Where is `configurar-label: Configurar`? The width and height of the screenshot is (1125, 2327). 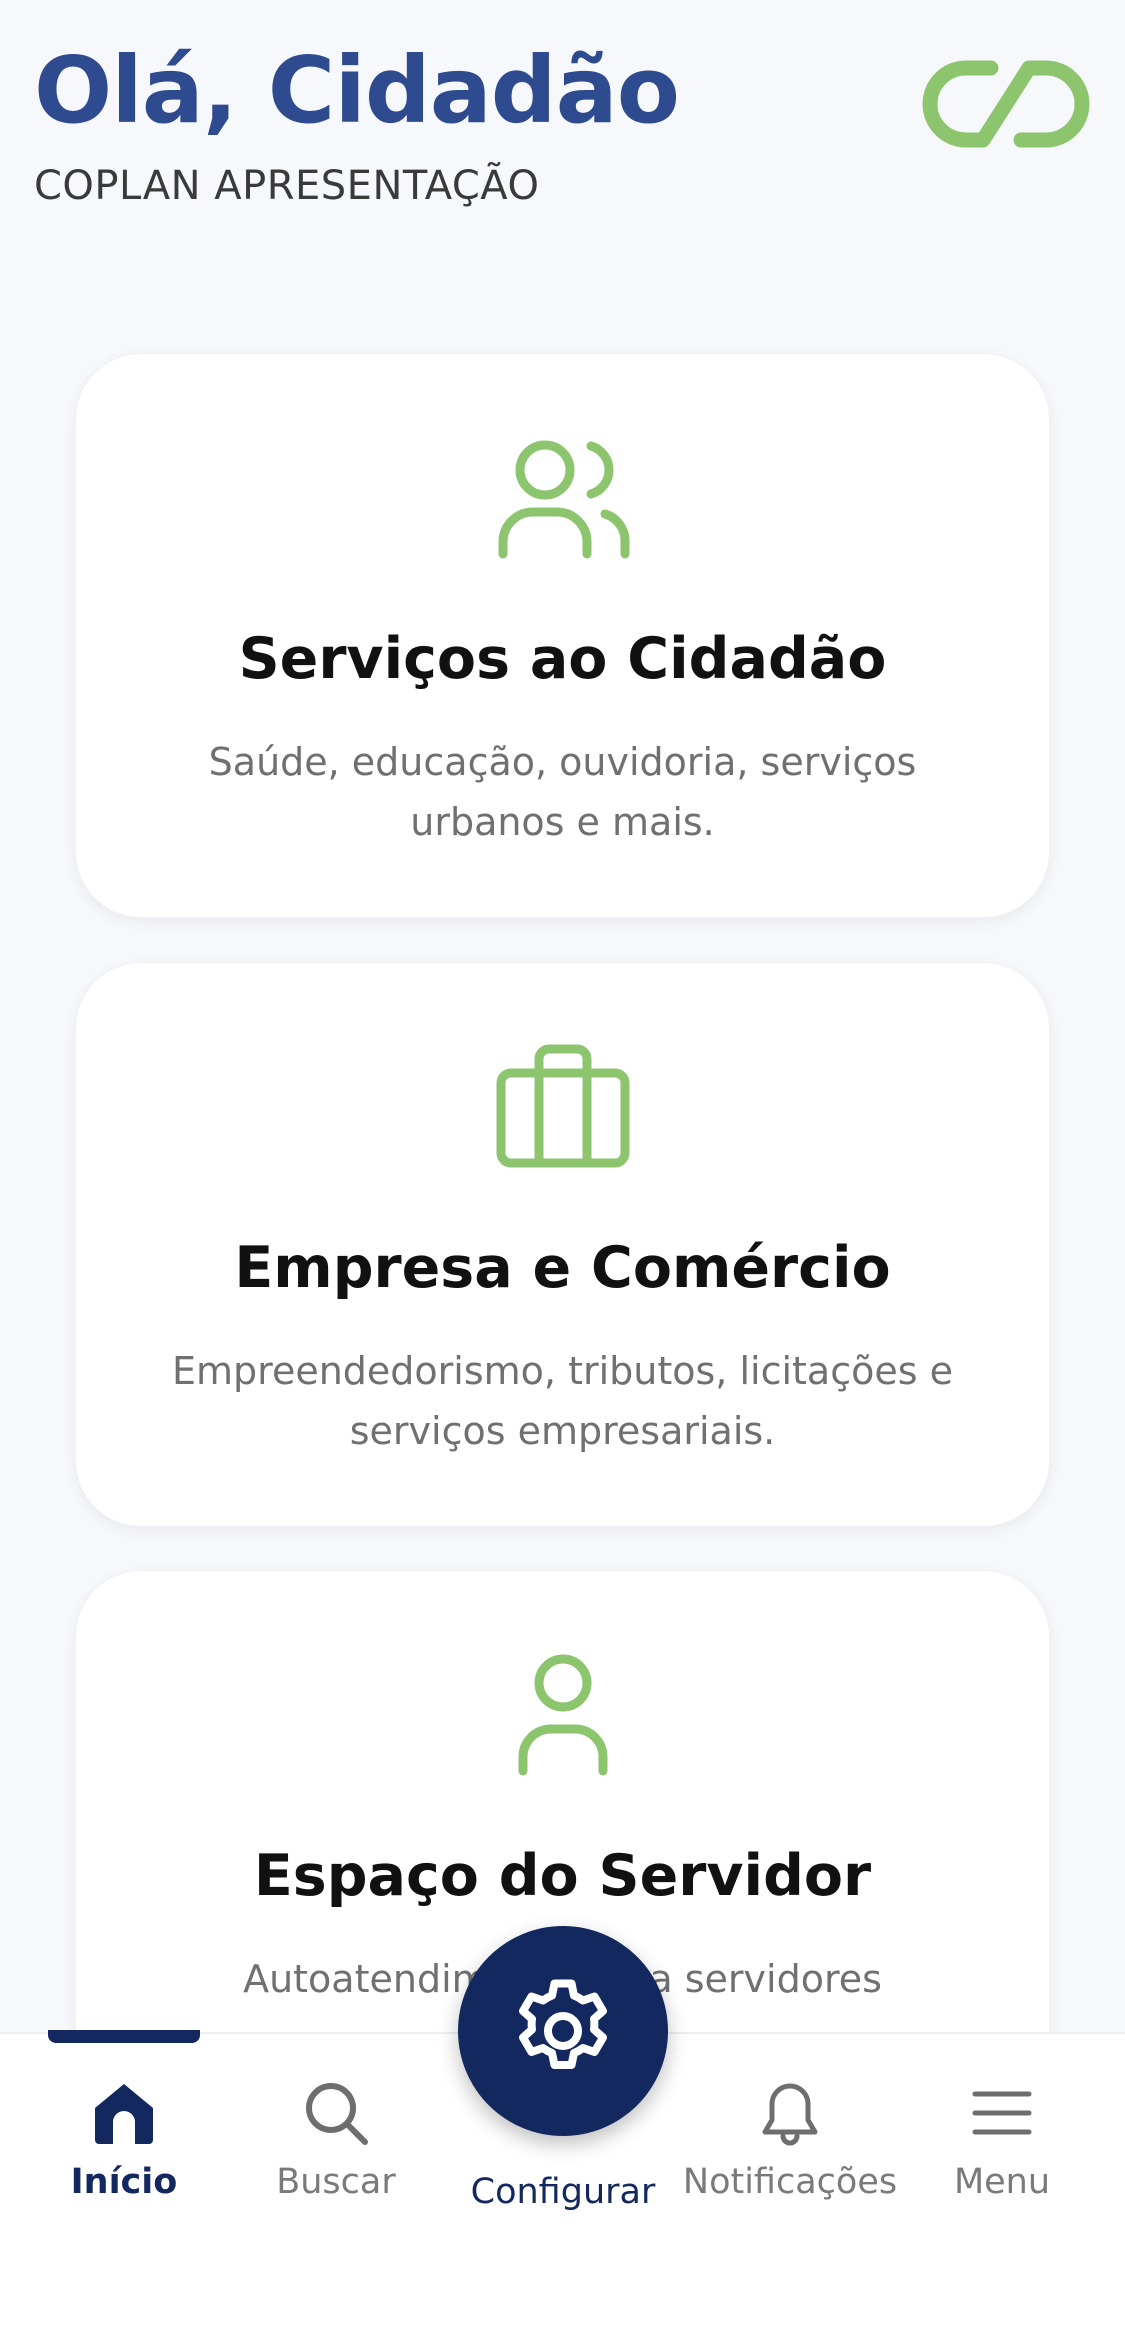 configurar-label: Configurar is located at coordinates (563, 2192).